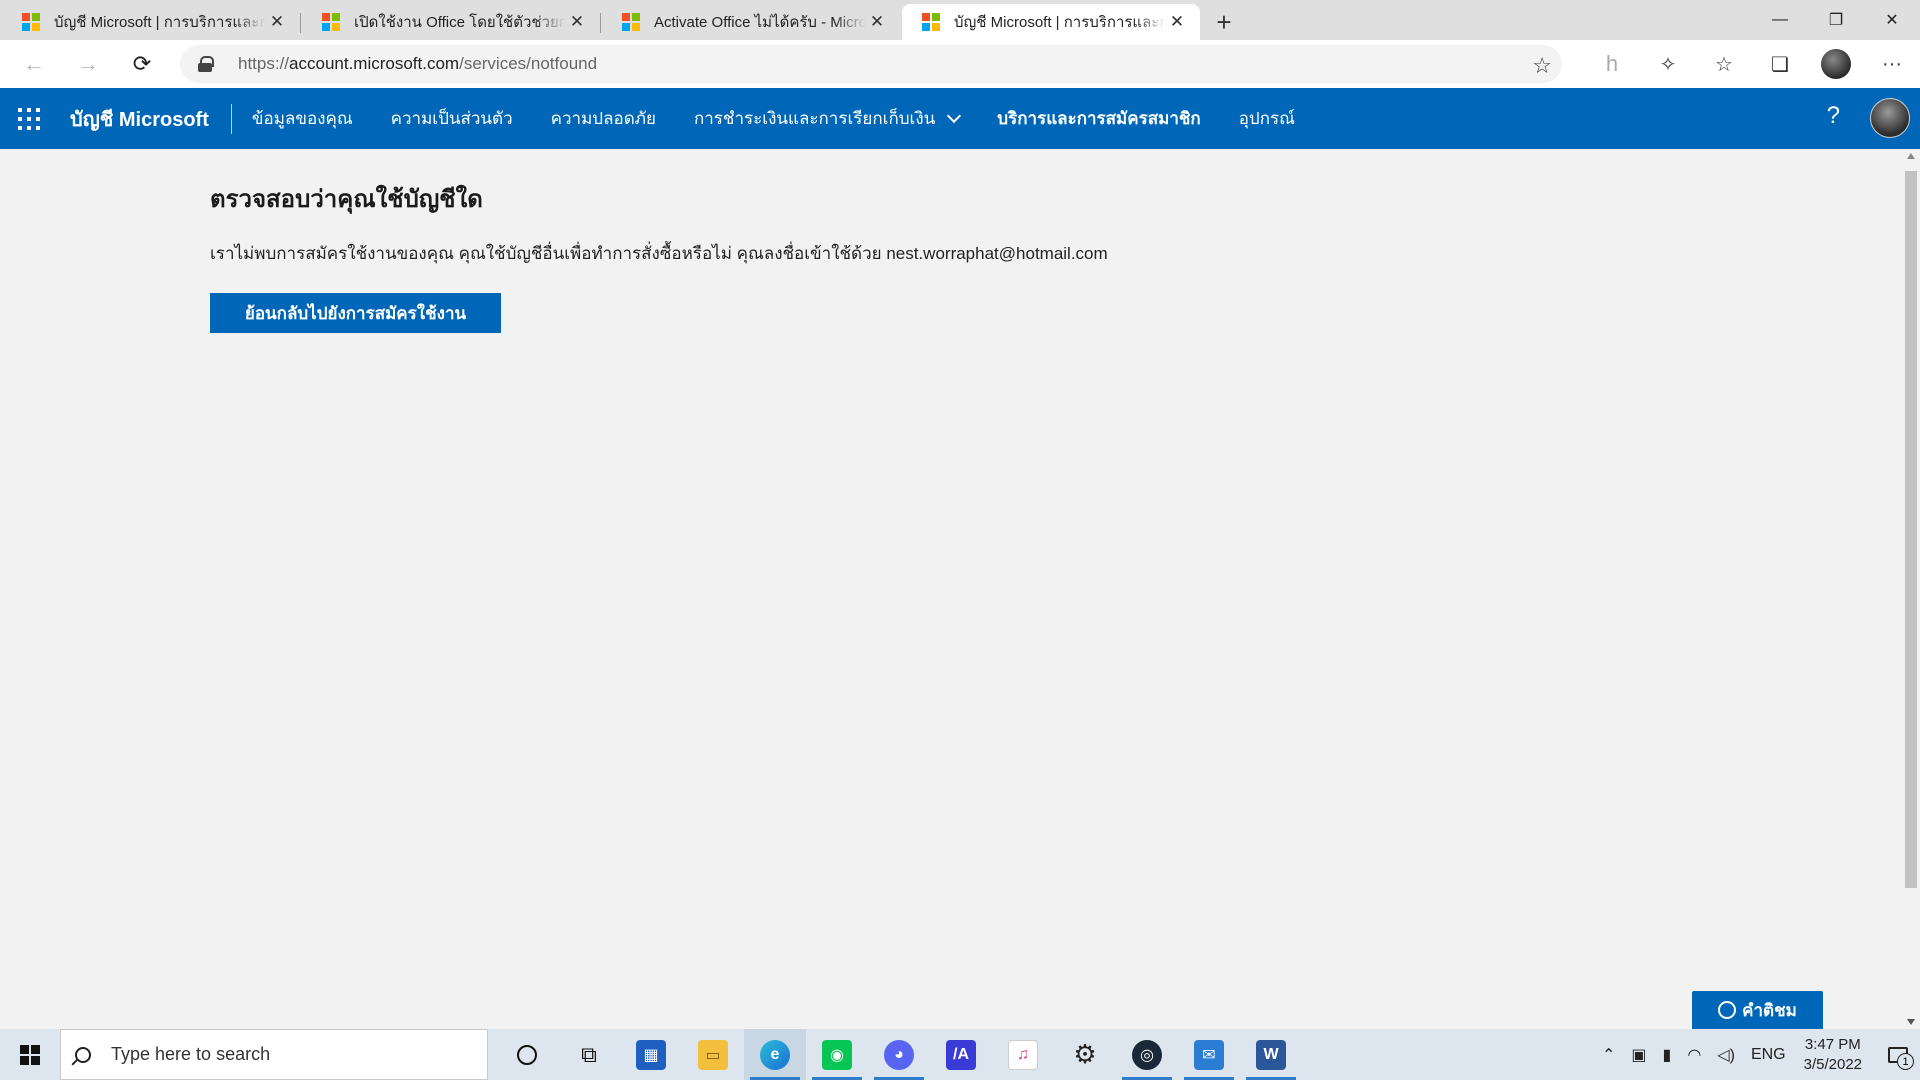 This screenshot has height=1080, width=1920. What do you see at coordinates (1726, 1055) in the screenshot?
I see `volume-icon: ◁)` at bounding box center [1726, 1055].